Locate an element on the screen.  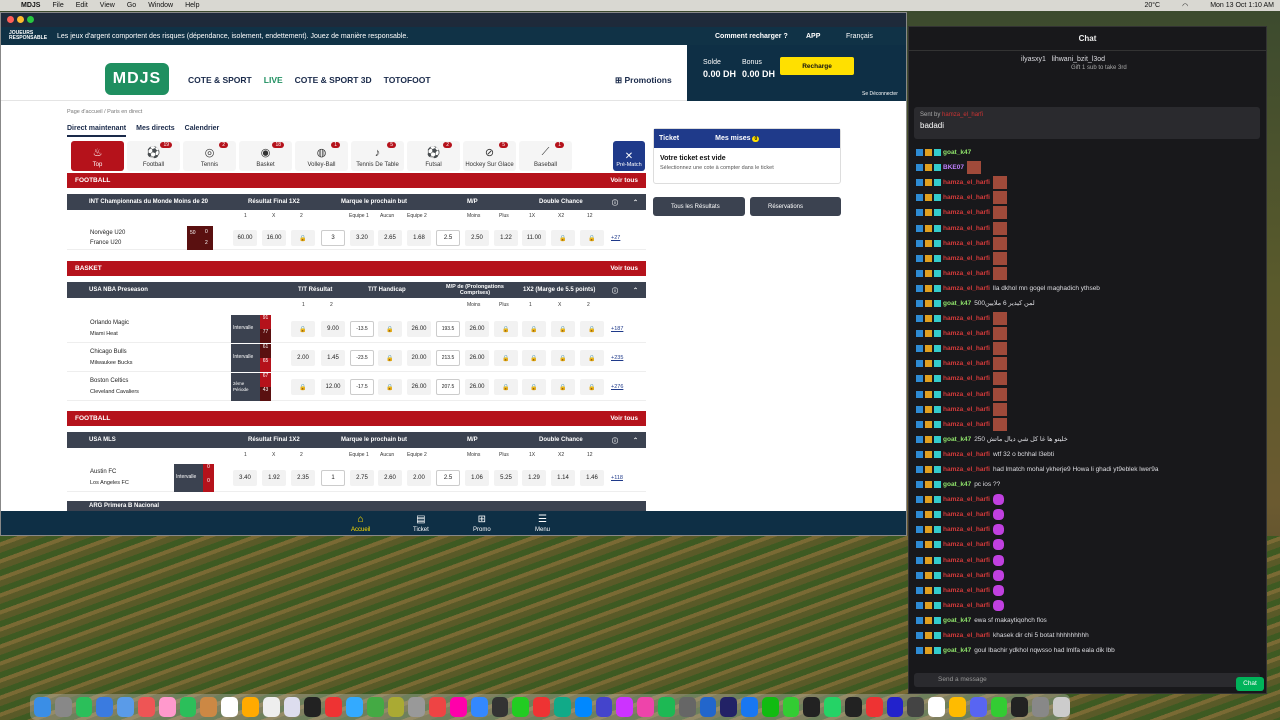
promotions-link: ⊞ Promotions is located at coordinates (643, 80).